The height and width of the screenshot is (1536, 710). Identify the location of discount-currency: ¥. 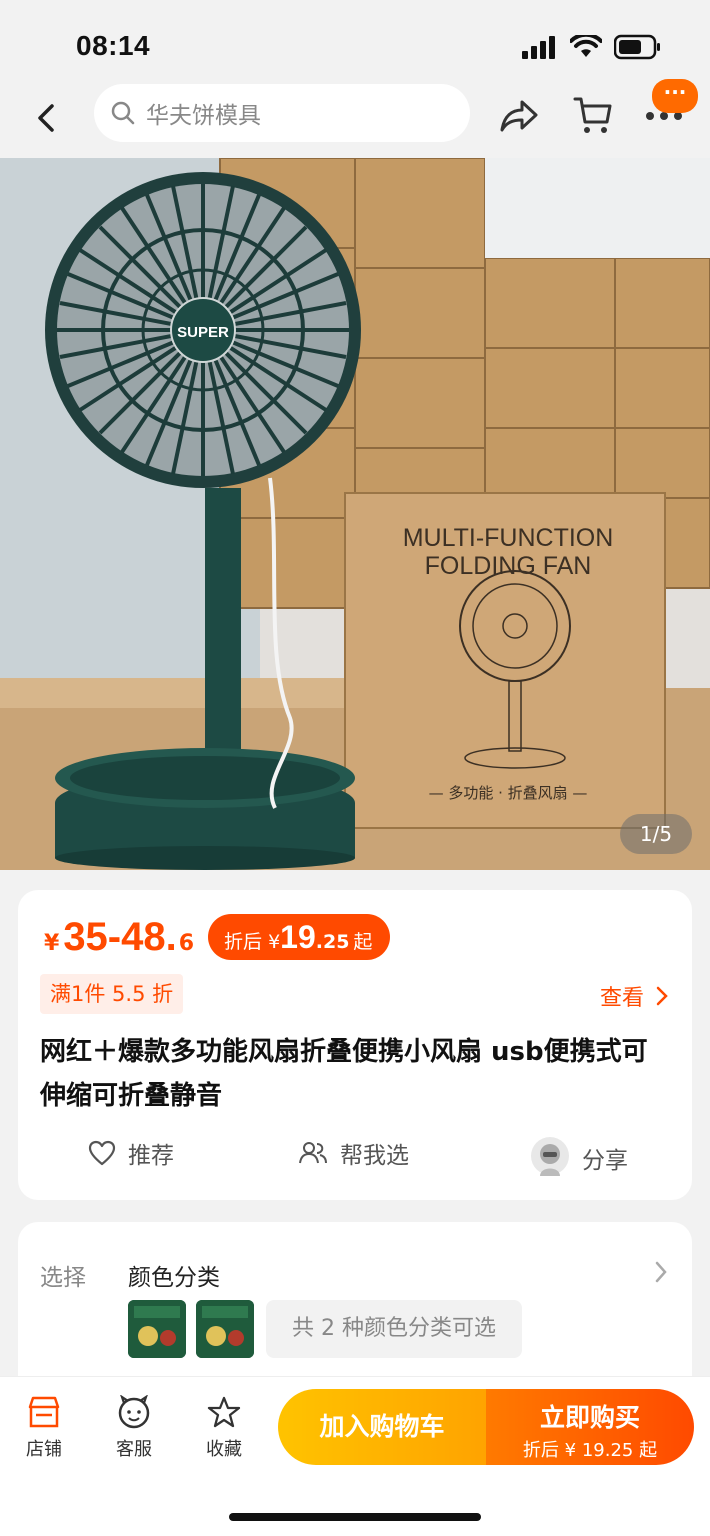
(274, 942).